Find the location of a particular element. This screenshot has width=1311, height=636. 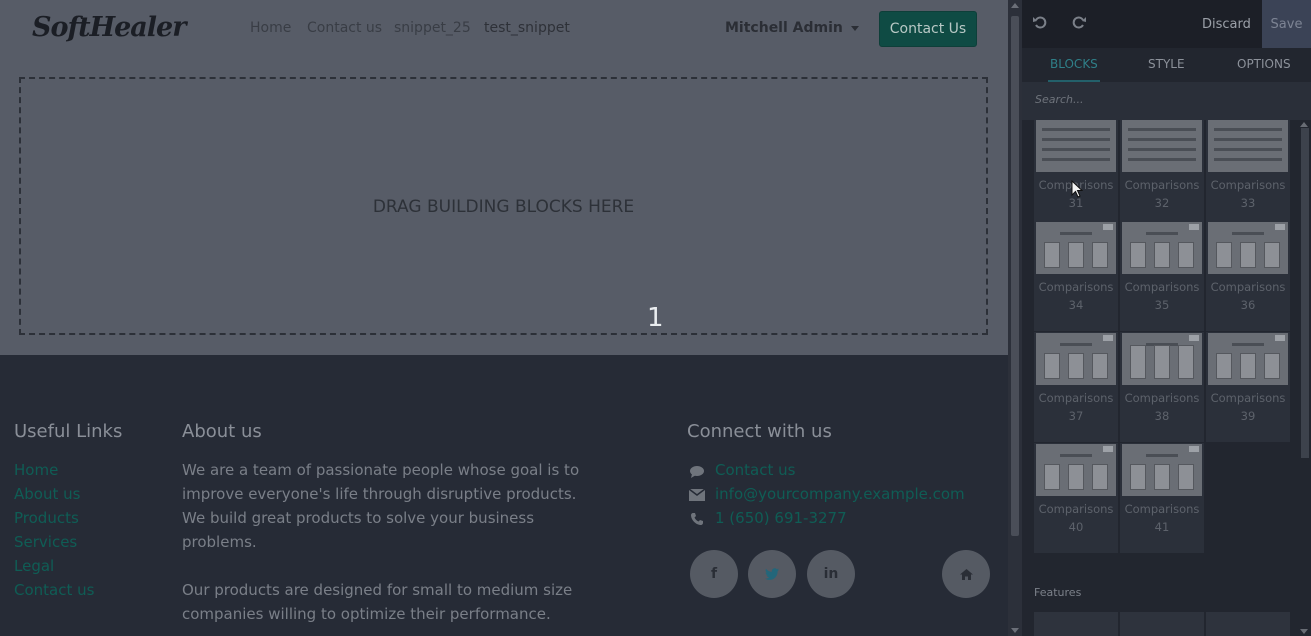

connect-phone-link: 1 (650) 691-3277 is located at coordinates (781, 518).